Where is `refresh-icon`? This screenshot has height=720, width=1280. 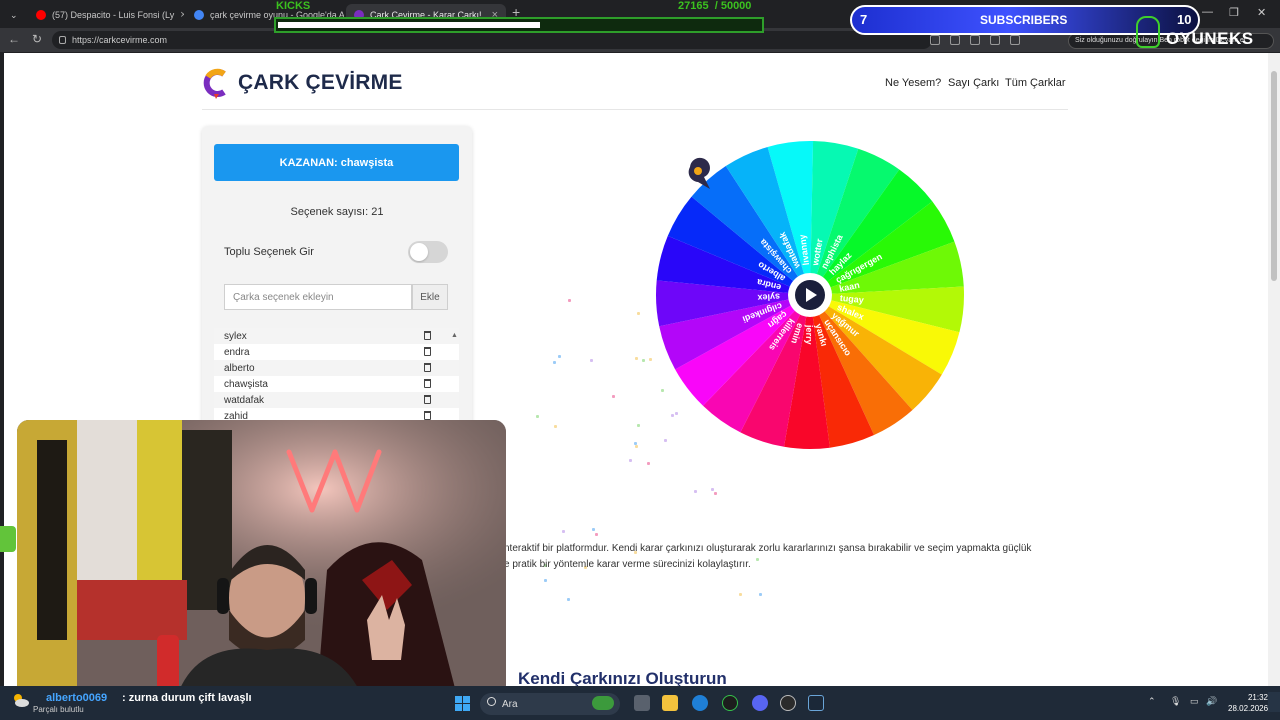
refresh-icon is located at coordinates (995, 40).